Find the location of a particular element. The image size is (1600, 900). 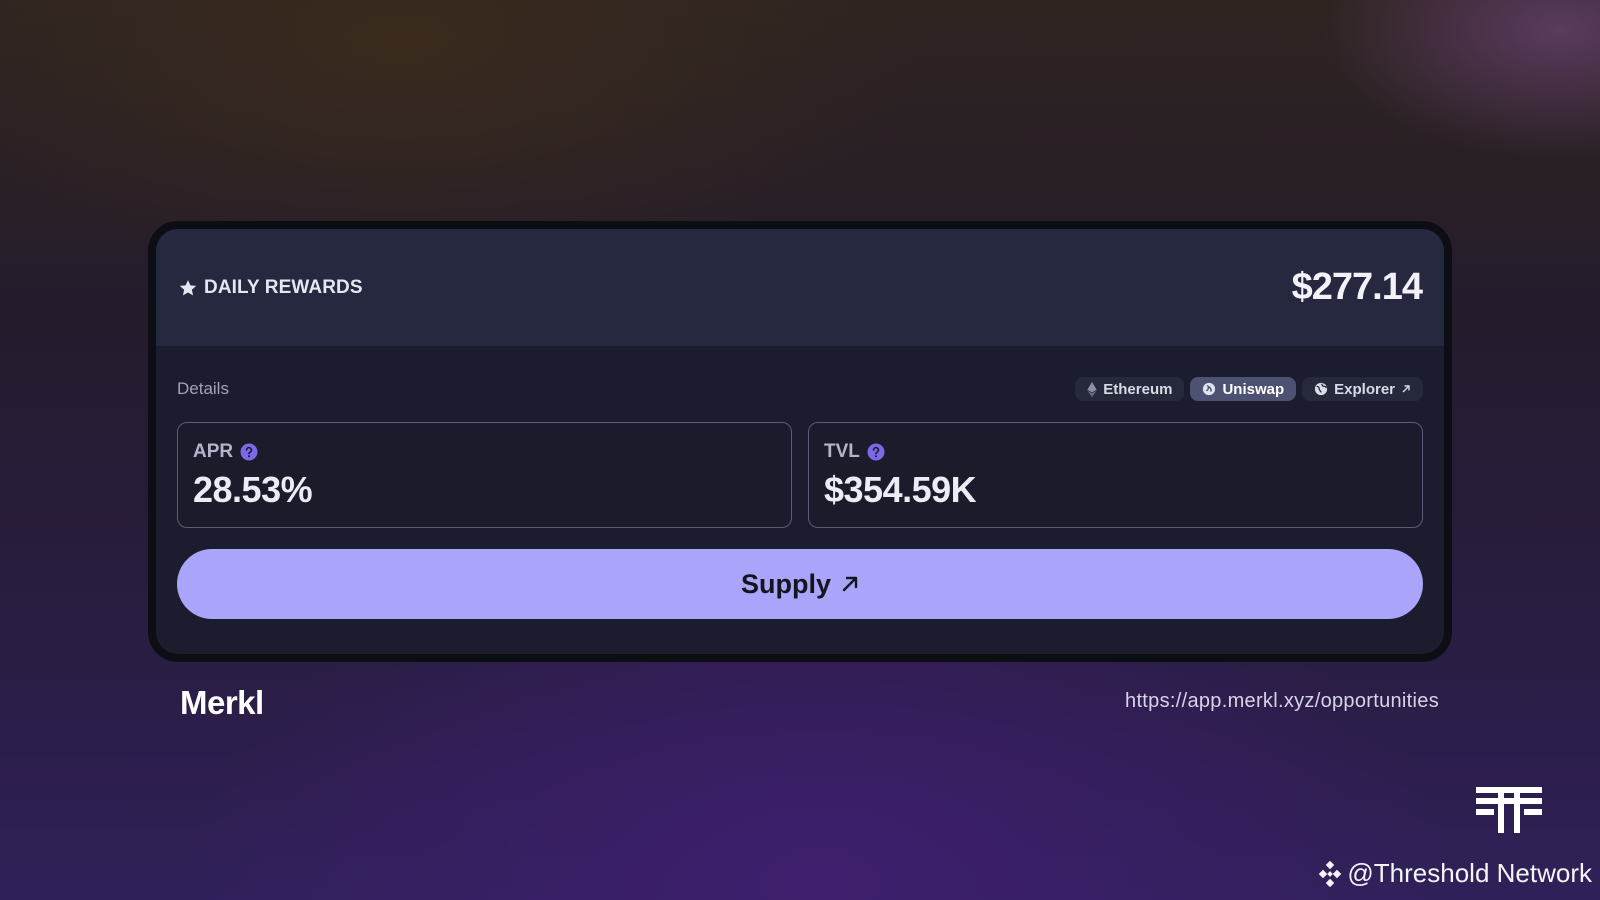

binance-square-icon is located at coordinates (1330, 873).